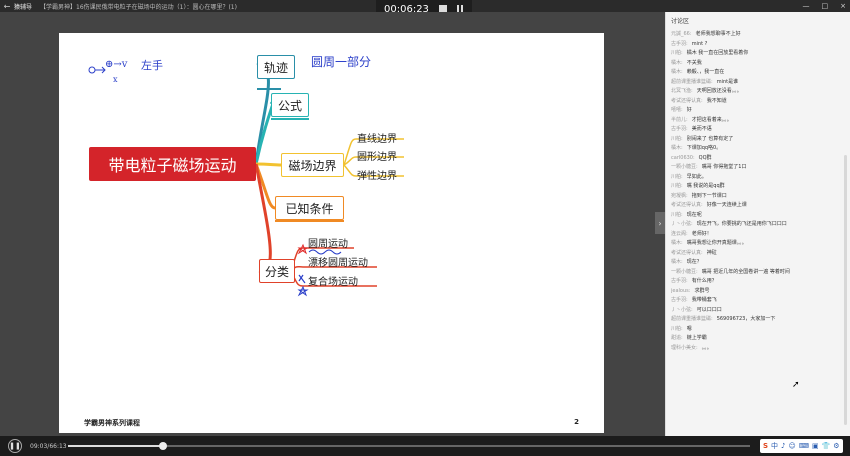 This screenshot has height=456, width=850. What do you see at coordinates (699, 43) in the screenshot?
I see `chat-text: mint ?` at bounding box center [699, 43].